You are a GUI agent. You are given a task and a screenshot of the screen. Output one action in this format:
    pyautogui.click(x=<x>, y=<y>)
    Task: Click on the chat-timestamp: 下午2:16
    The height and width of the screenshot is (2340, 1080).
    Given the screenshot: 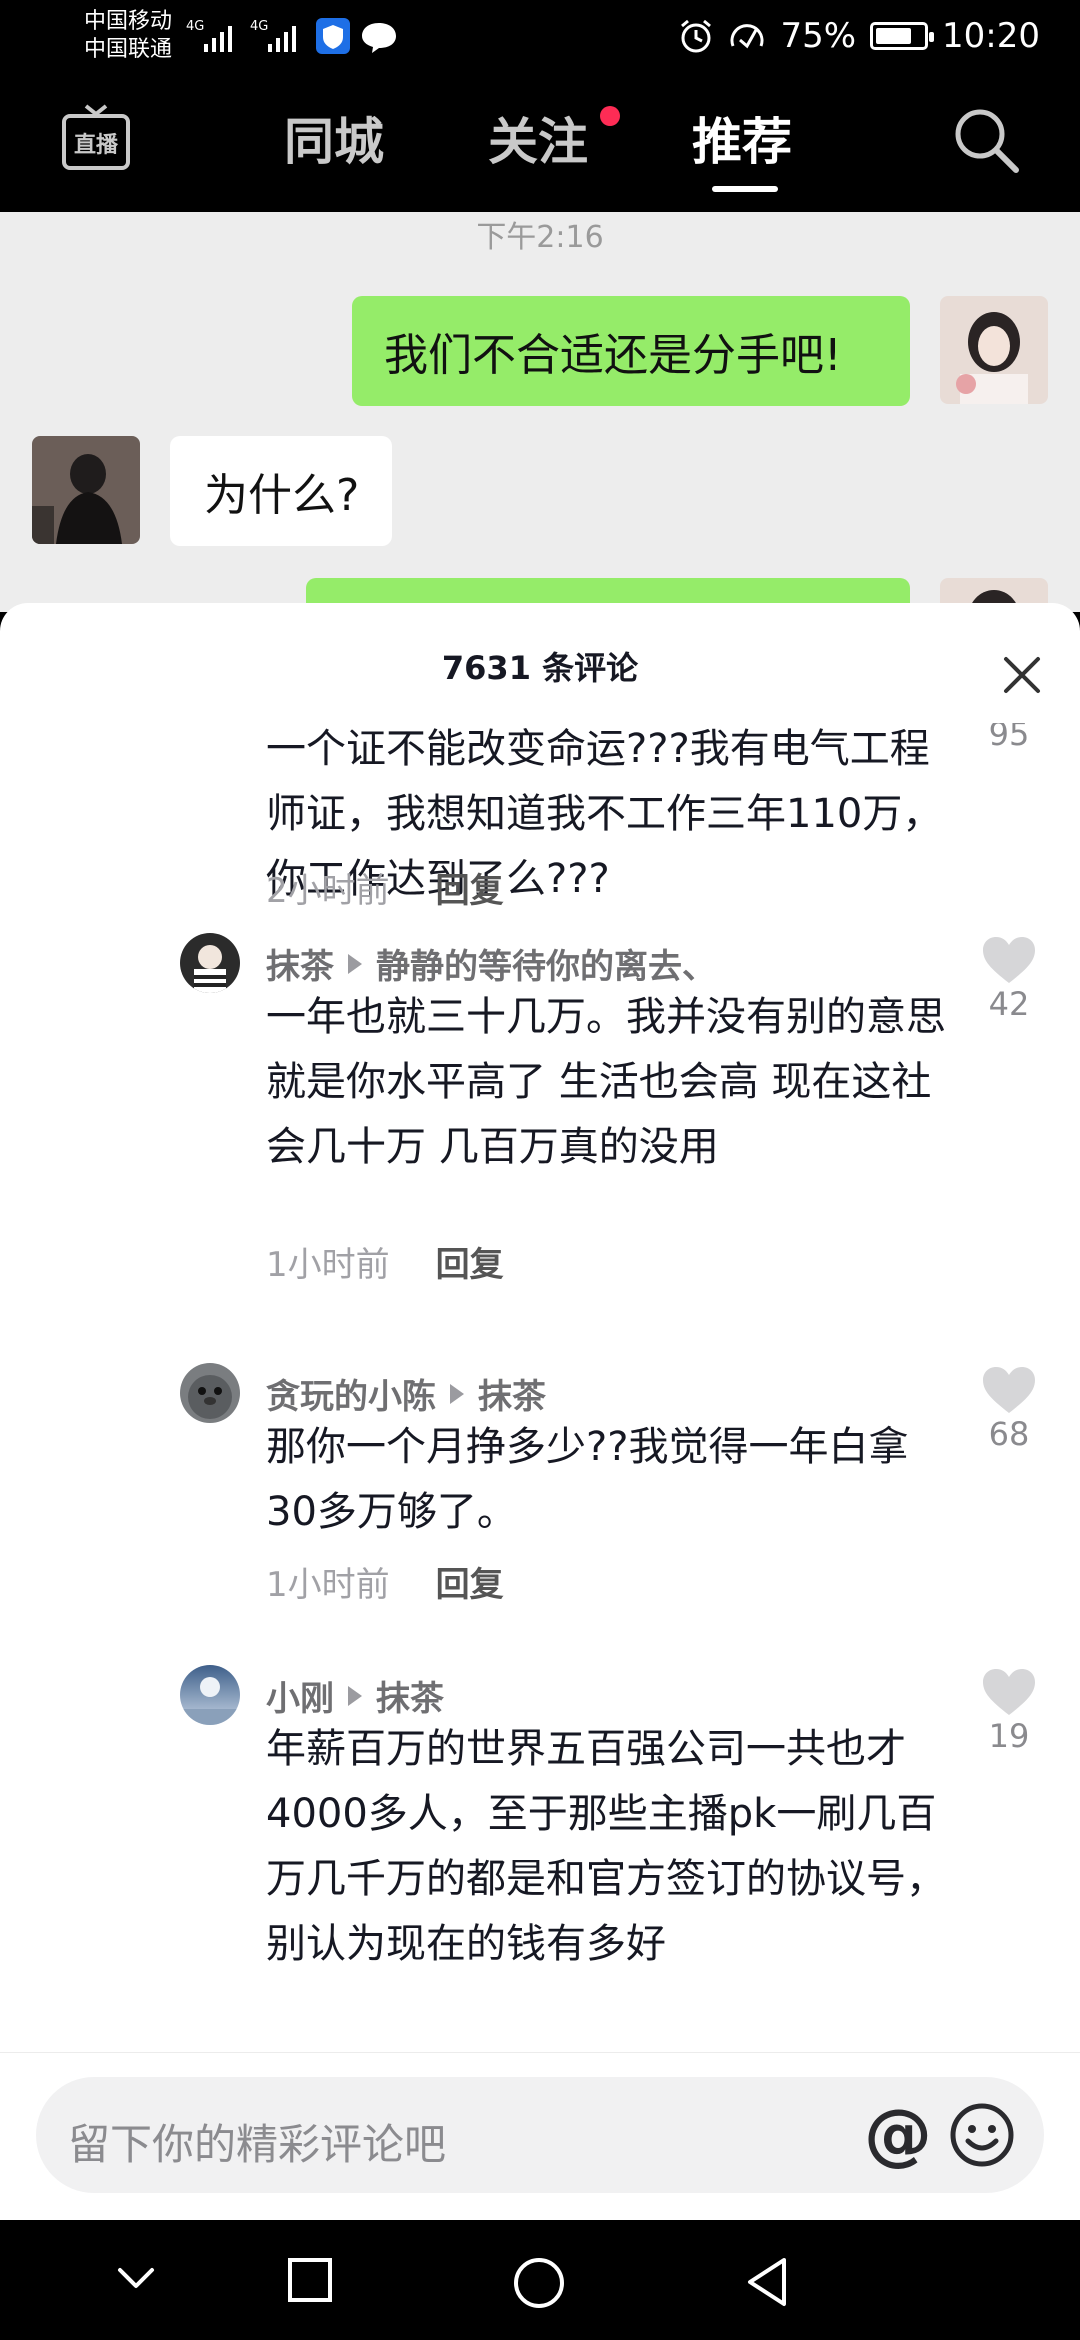 What is the action you would take?
    pyautogui.click(x=540, y=237)
    